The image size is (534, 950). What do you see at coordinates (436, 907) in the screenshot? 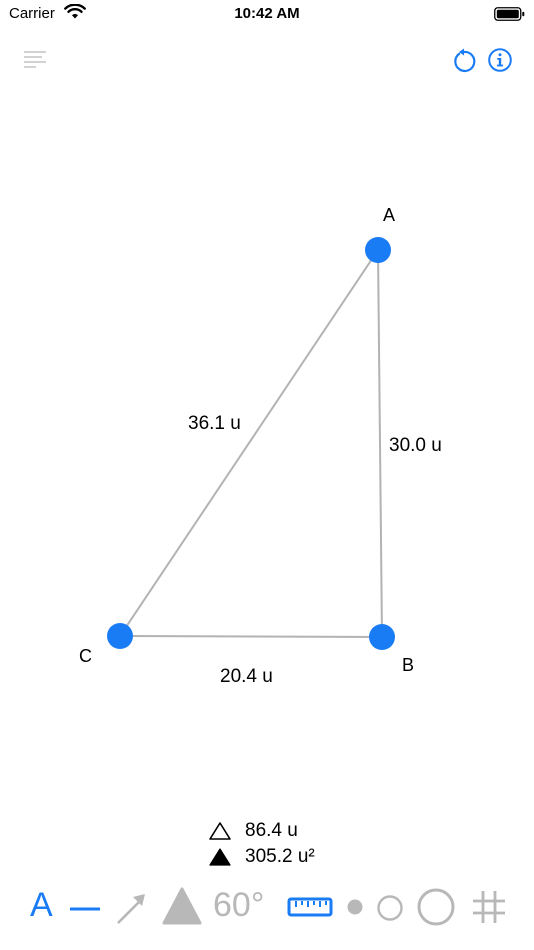
I see `large-circle-tool-icon` at bounding box center [436, 907].